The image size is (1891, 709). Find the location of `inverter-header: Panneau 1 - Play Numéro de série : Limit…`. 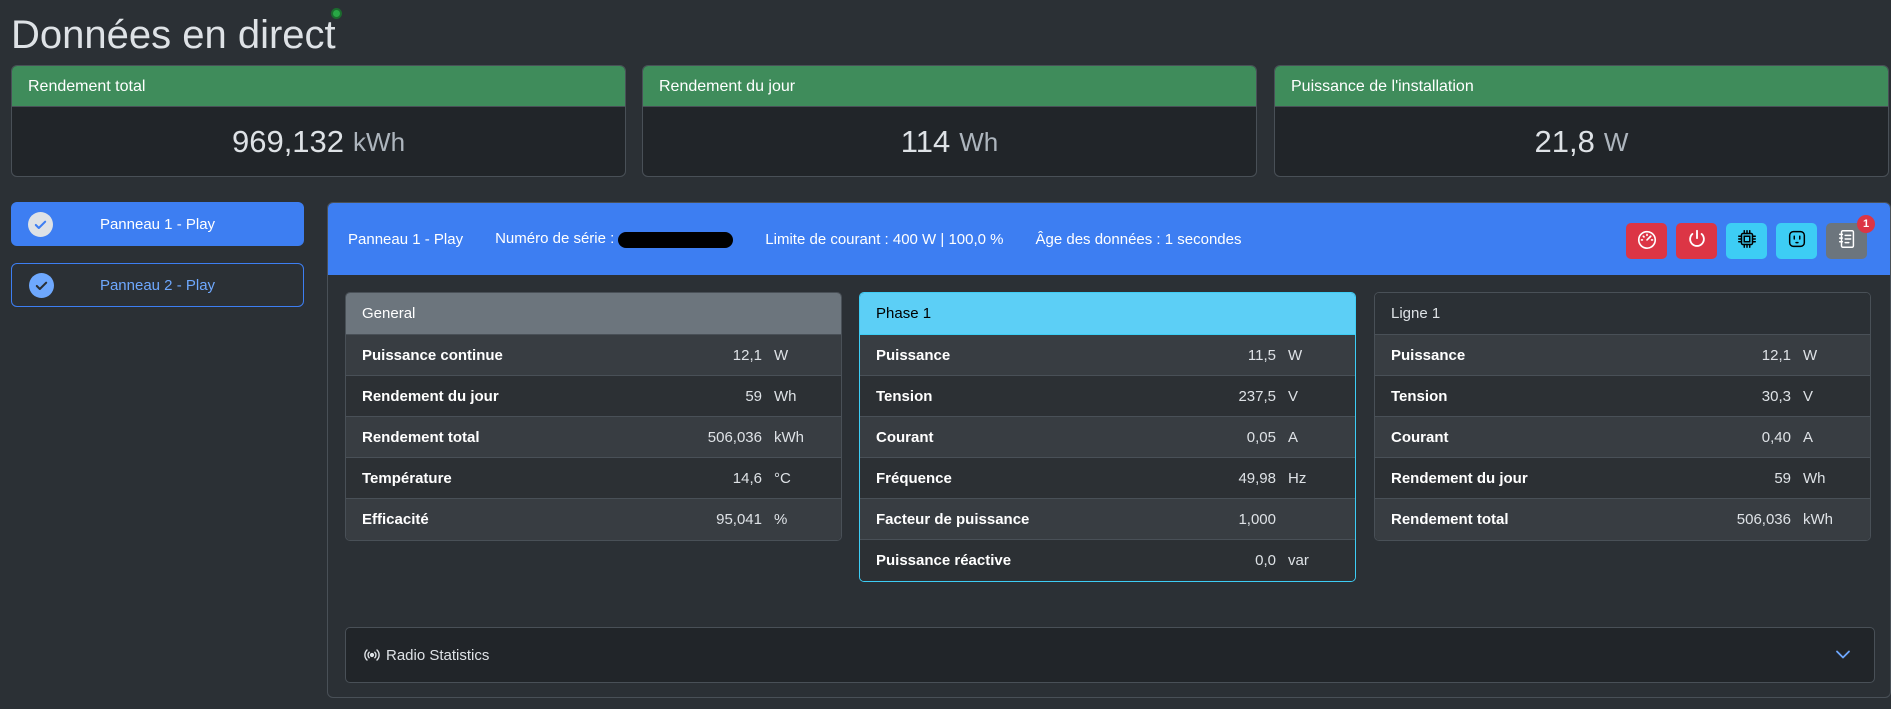

inverter-header: Panneau 1 - Play Numéro de série : Limit… is located at coordinates (1109, 239).